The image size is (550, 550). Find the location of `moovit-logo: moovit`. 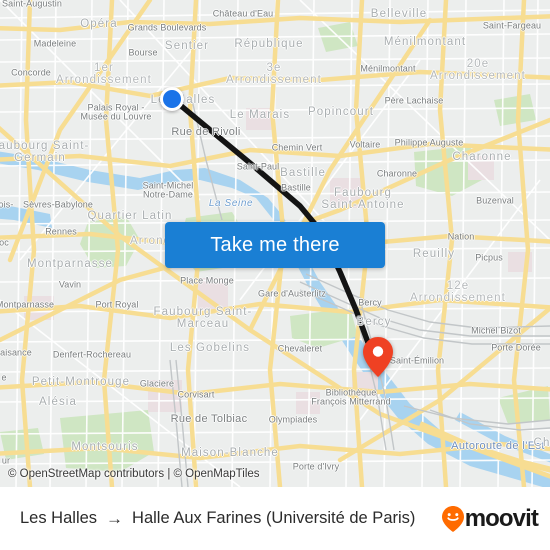

moovit-logo: moovit is located at coordinates (490, 518).